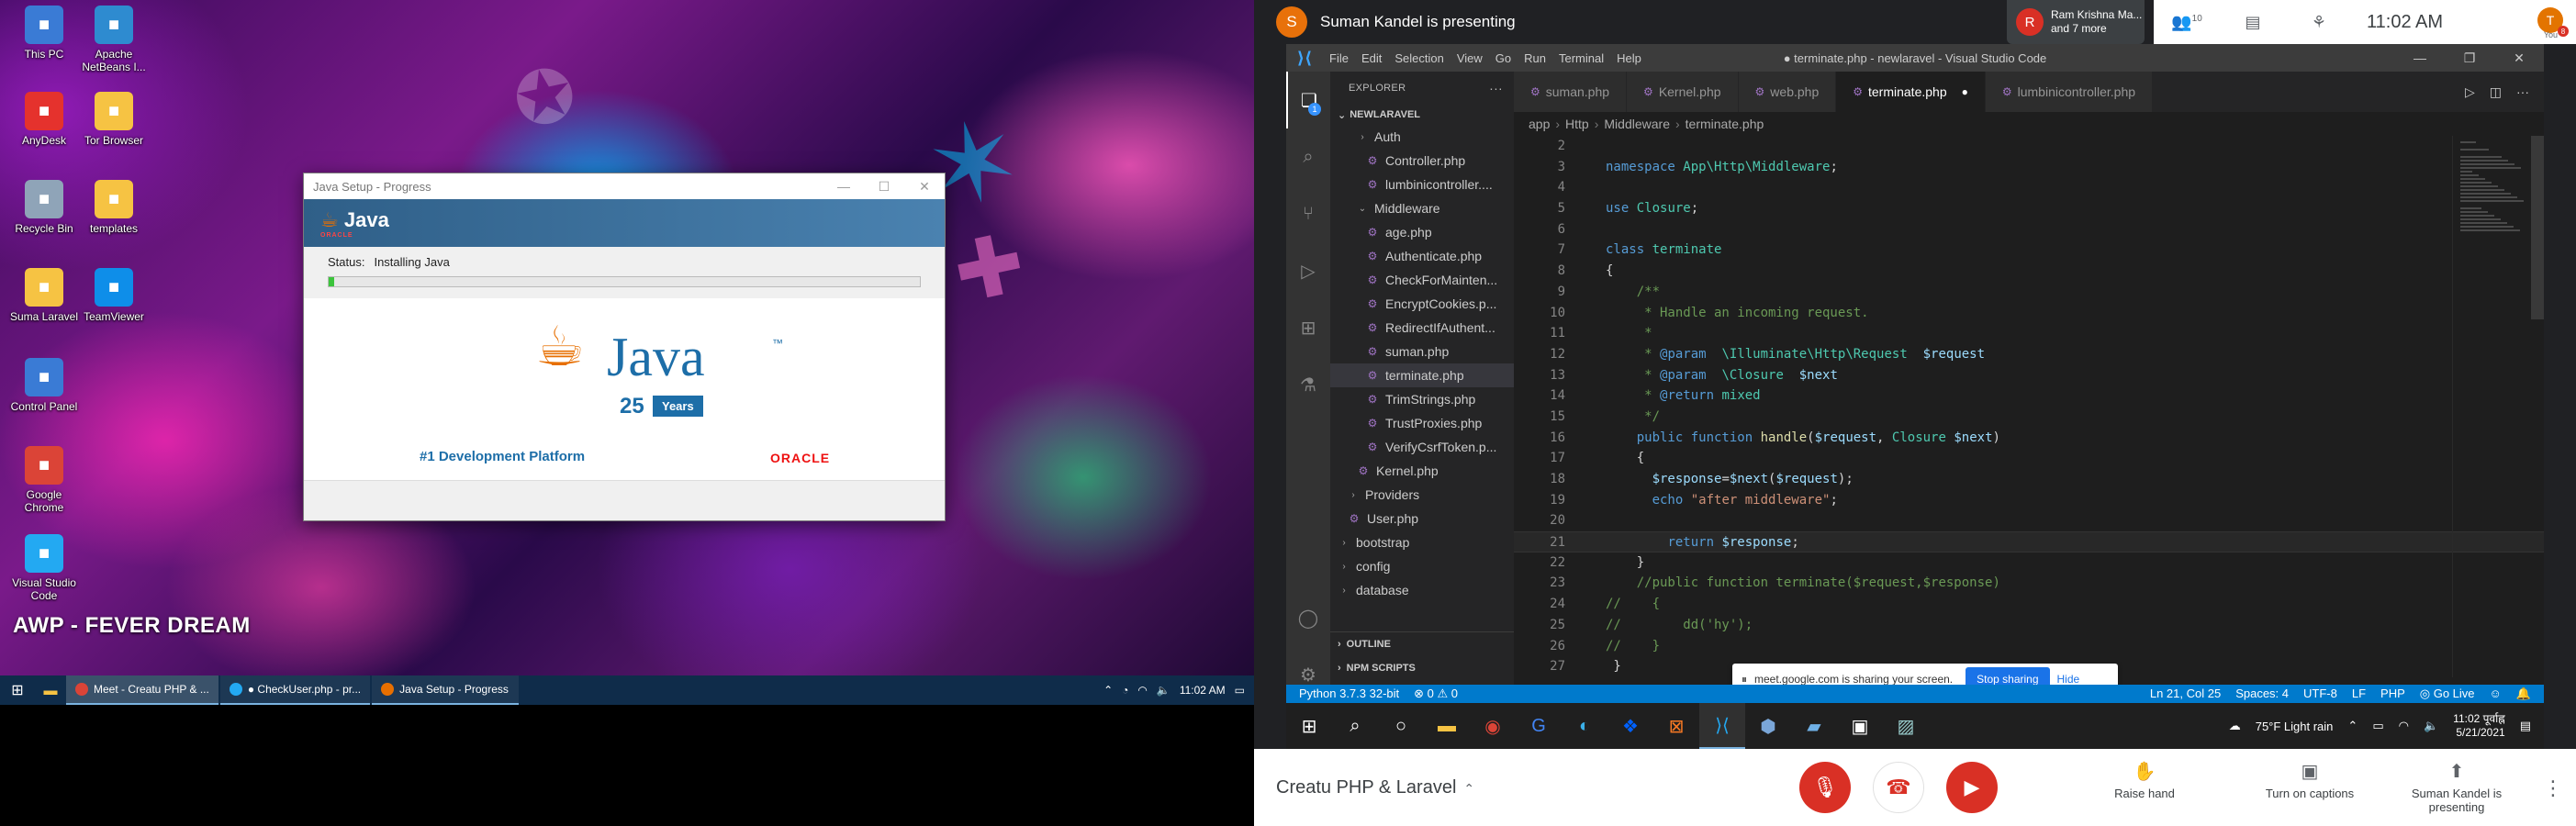 The height and width of the screenshot is (826, 2576). What do you see at coordinates (1422, 495) in the screenshot?
I see `file-tree-item: › Providers` at bounding box center [1422, 495].